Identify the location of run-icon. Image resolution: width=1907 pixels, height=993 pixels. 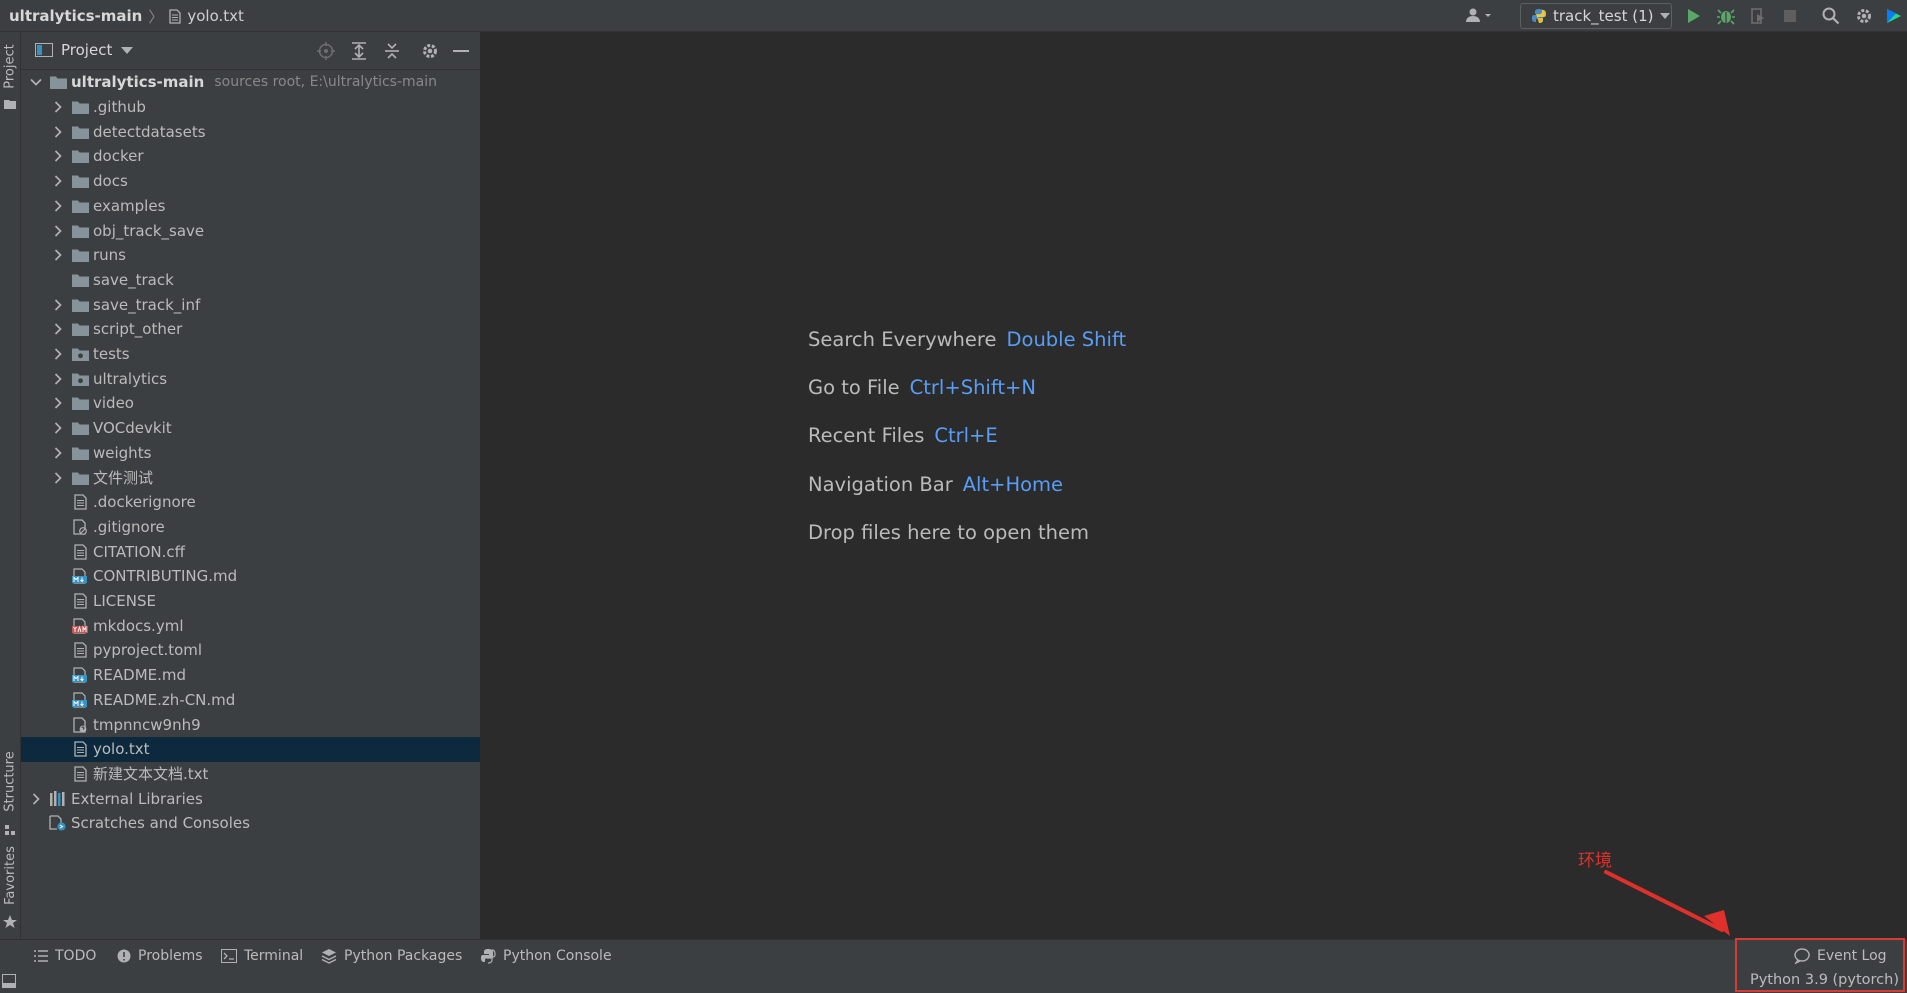
(1694, 16).